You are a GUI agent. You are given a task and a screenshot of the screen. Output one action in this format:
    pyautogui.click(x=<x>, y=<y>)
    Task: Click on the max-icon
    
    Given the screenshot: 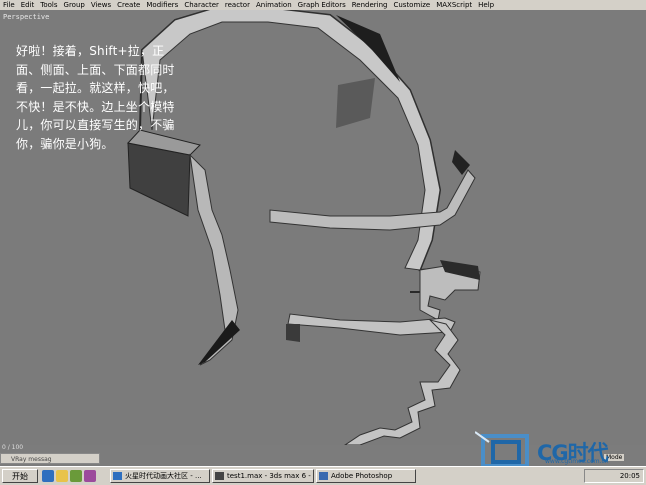 What is the action you would take?
    pyautogui.click(x=219, y=476)
    